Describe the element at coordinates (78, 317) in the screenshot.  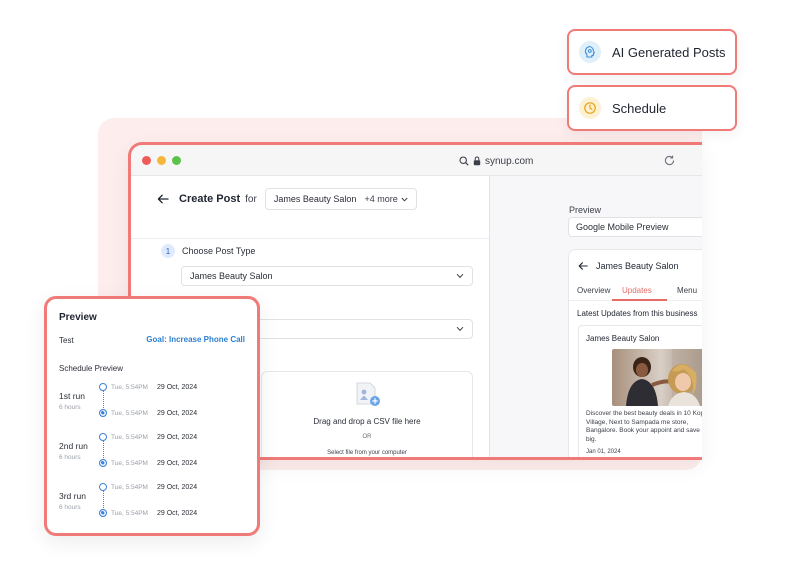
I see `preview-card-title: Preview` at that location.